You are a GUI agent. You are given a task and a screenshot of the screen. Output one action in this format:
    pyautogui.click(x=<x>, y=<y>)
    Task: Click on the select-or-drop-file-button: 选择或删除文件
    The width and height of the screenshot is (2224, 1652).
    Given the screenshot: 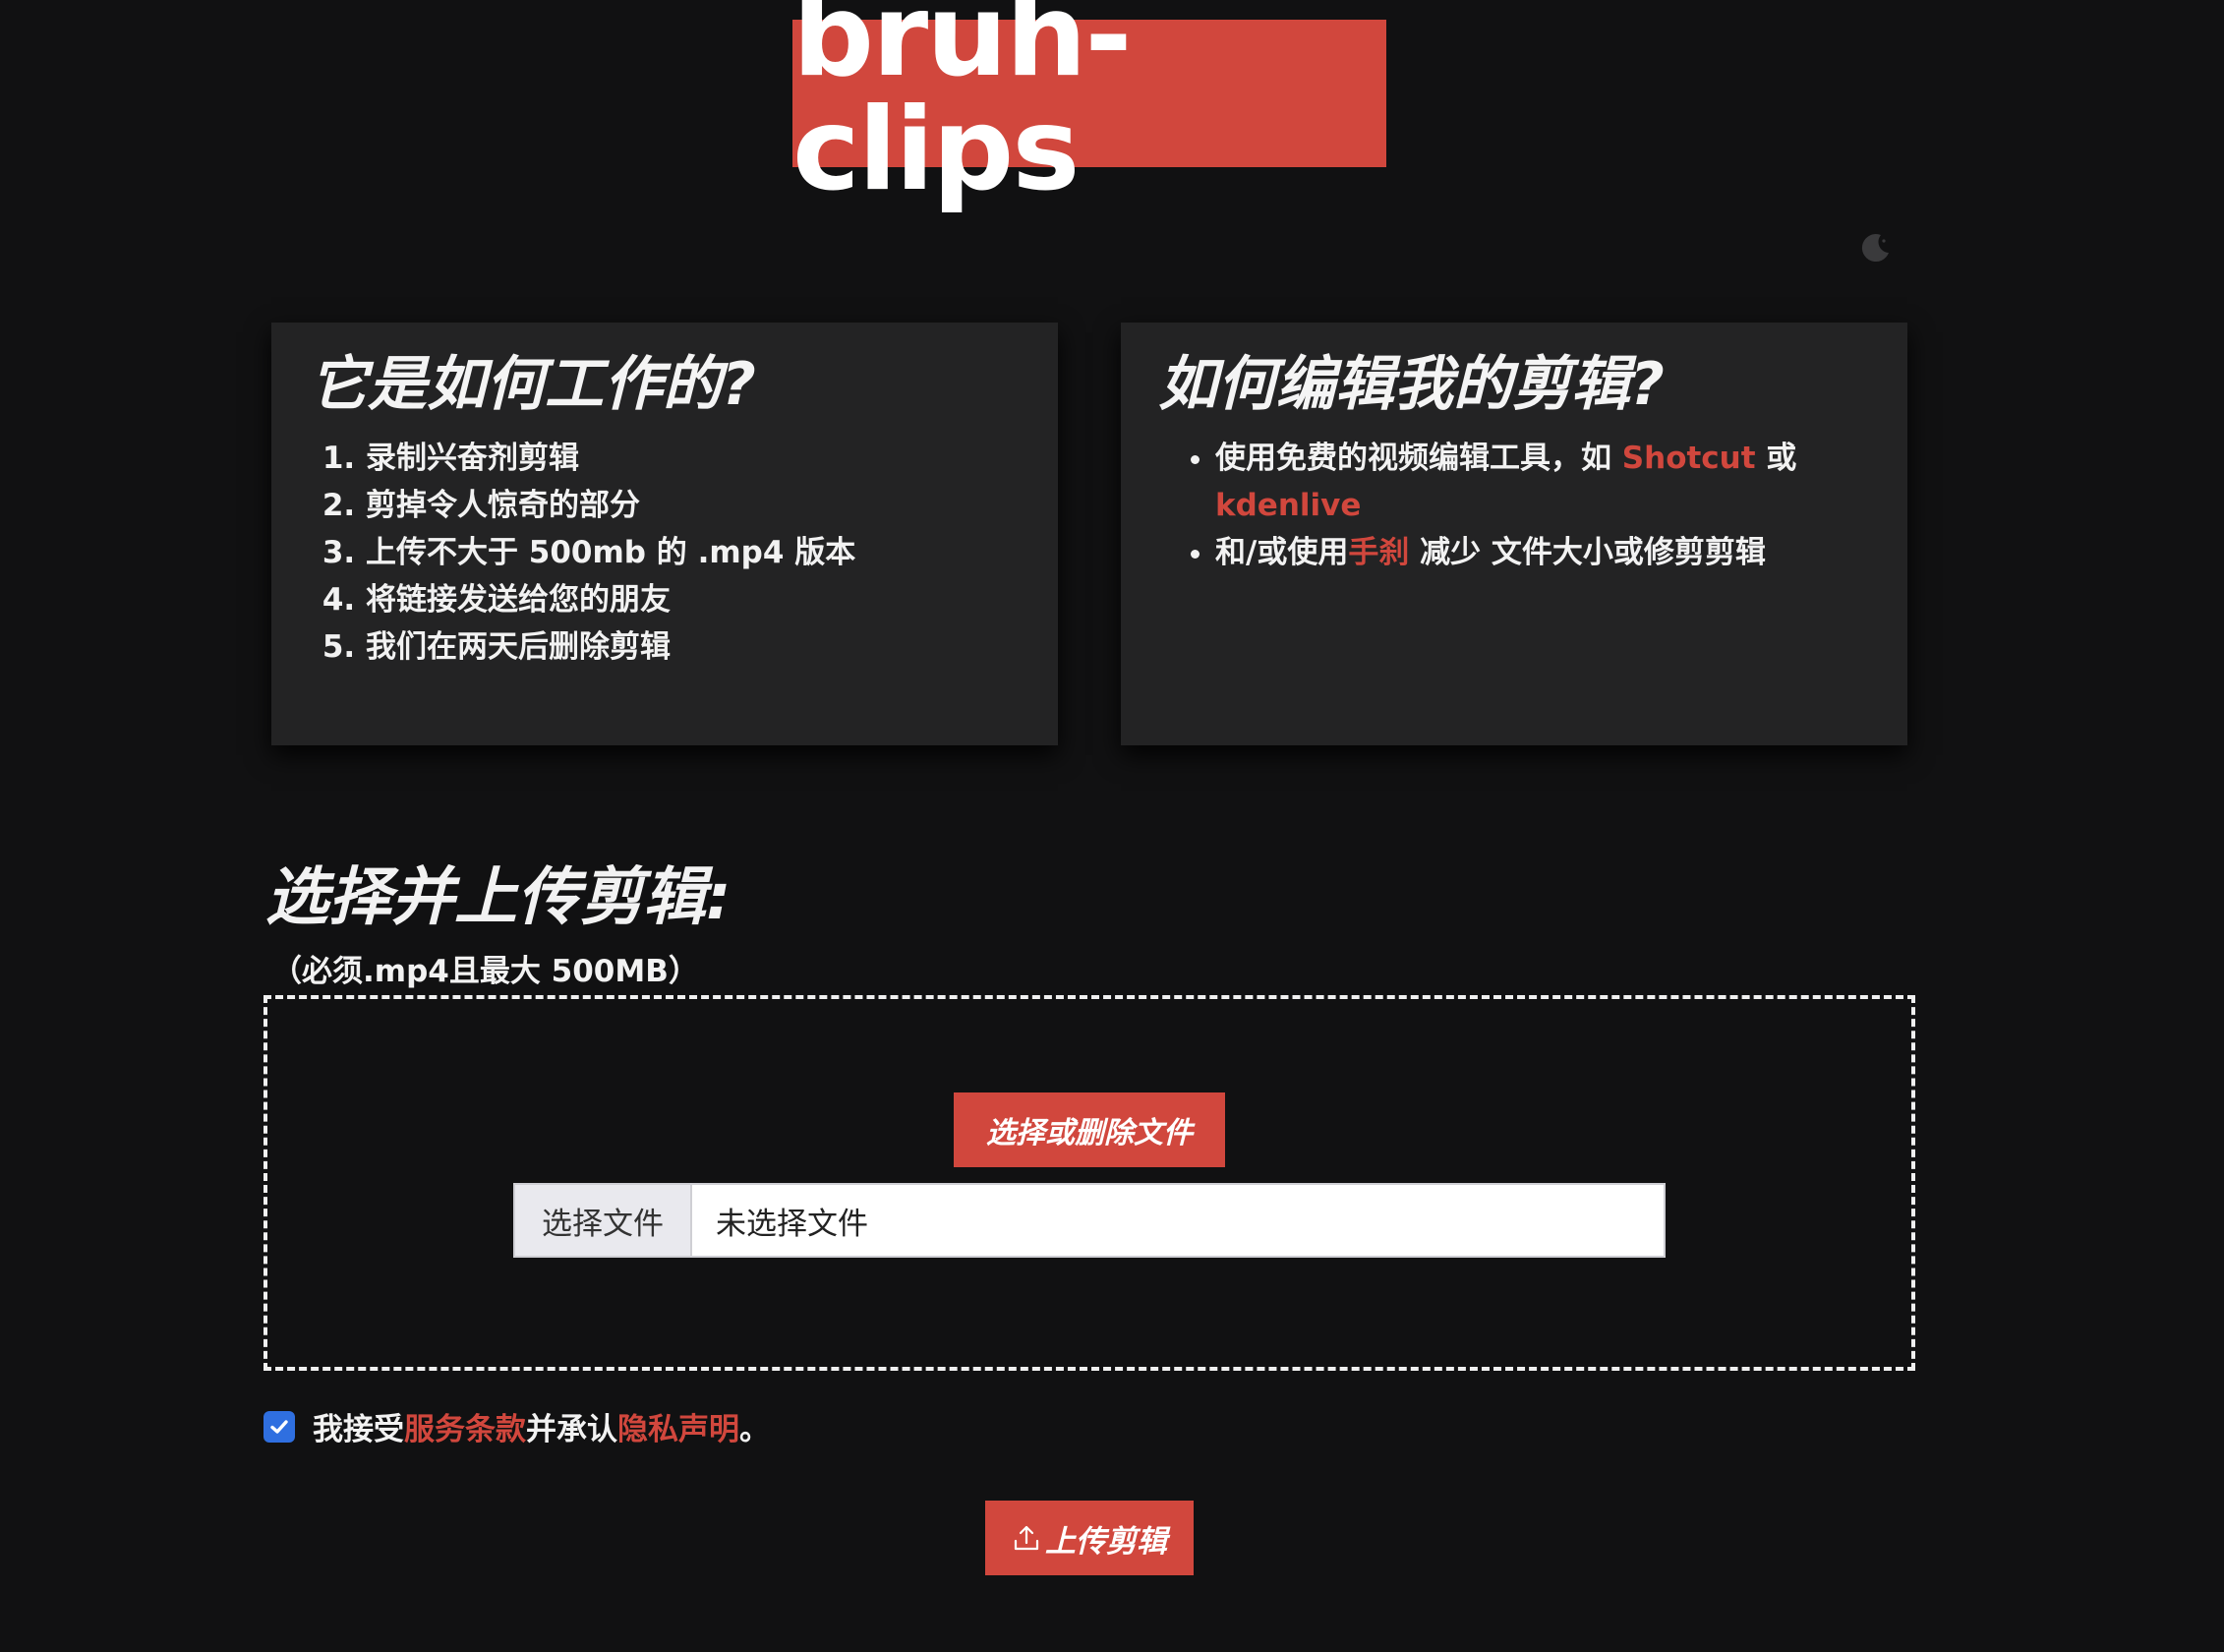 What is the action you would take?
    pyautogui.click(x=1090, y=1129)
    